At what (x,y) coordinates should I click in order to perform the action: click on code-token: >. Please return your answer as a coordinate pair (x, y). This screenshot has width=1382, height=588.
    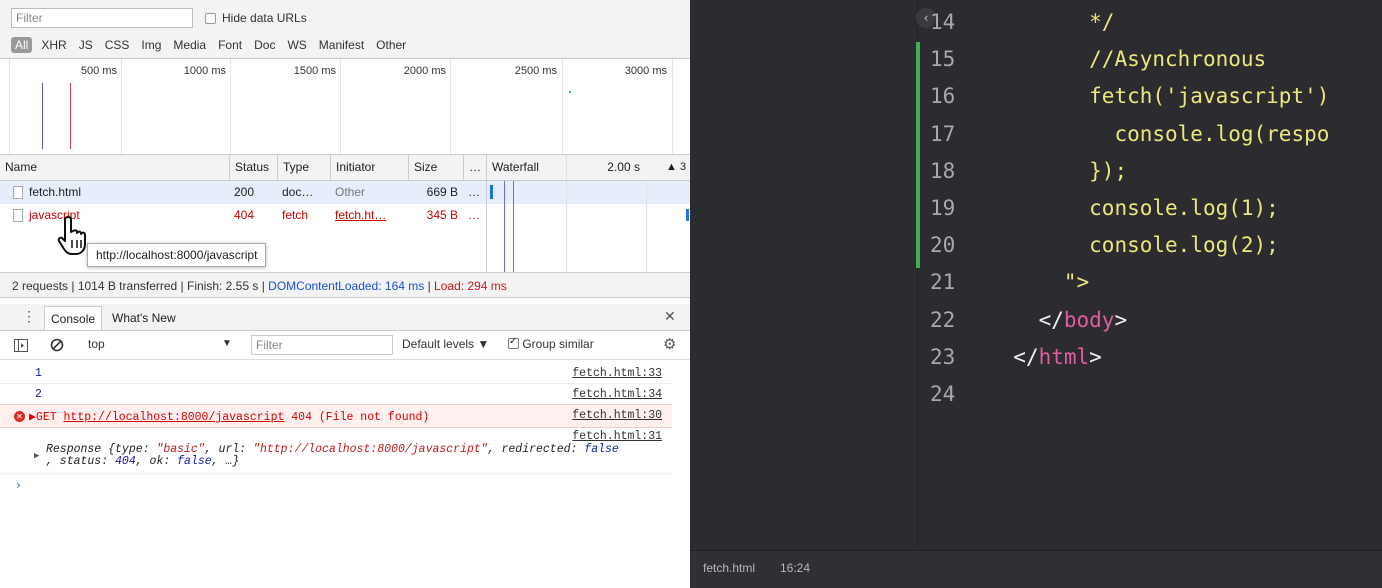
    Looking at the image, I should click on (1121, 320).